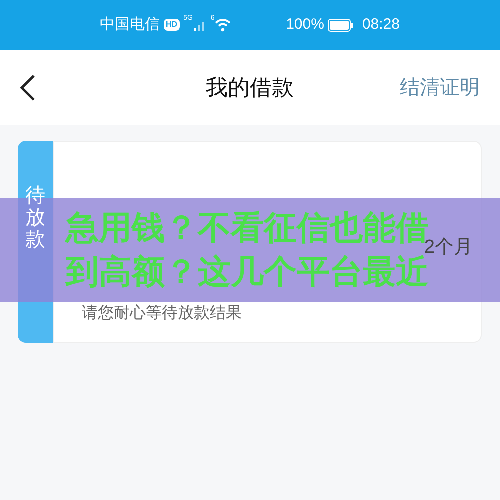 Image resolution: width=500 pixels, height=500 pixels. Describe the element at coordinates (440, 87) in the screenshot. I see `settlement-certificate-link: 结清证明` at that location.